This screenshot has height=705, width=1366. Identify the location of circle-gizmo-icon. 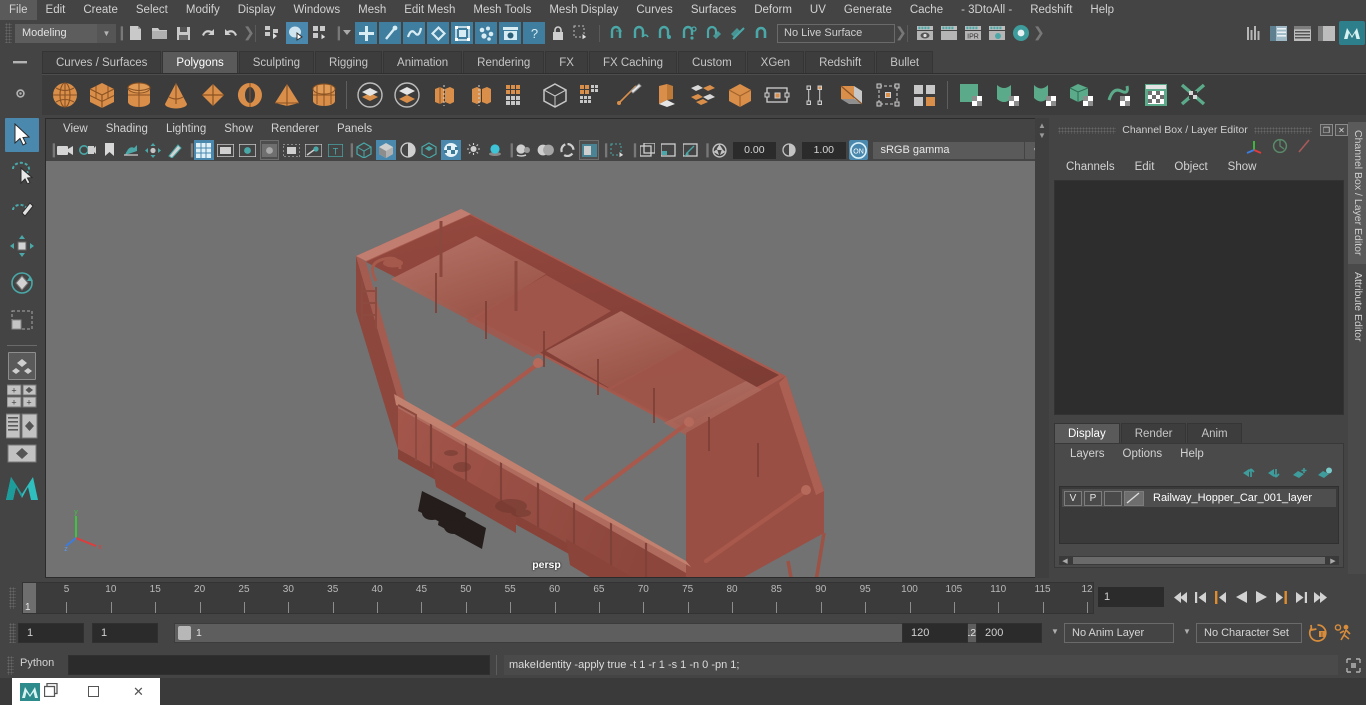
(1280, 147).